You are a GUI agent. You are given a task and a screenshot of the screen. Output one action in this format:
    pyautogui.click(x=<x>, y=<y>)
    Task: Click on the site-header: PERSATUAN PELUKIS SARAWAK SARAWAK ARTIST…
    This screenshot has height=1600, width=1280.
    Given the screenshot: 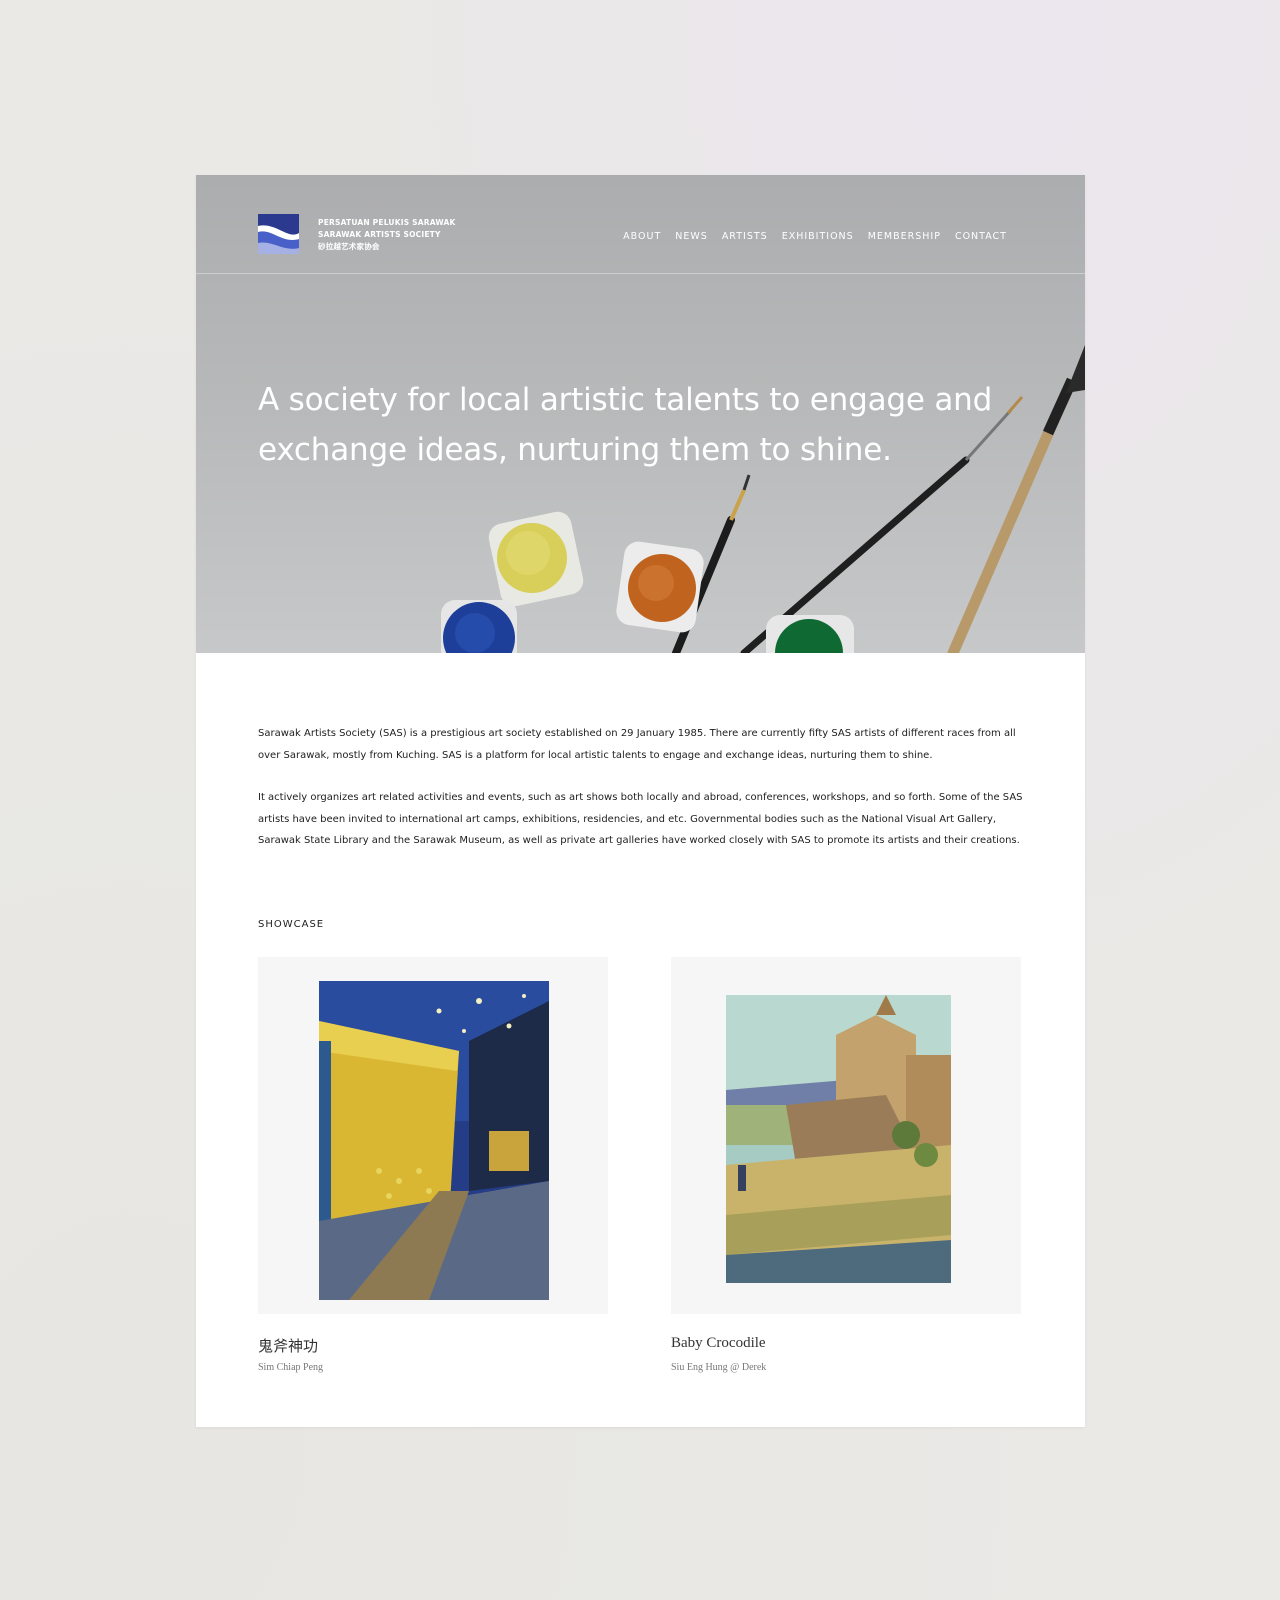 What is the action you would take?
    pyautogui.click(x=640, y=224)
    